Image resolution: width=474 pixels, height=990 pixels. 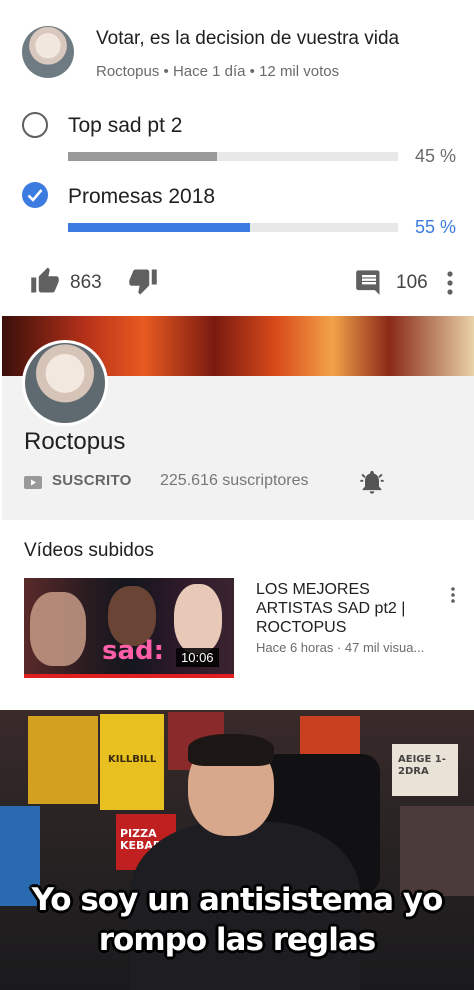 I want to click on like-count: 863, so click(x=86, y=282).